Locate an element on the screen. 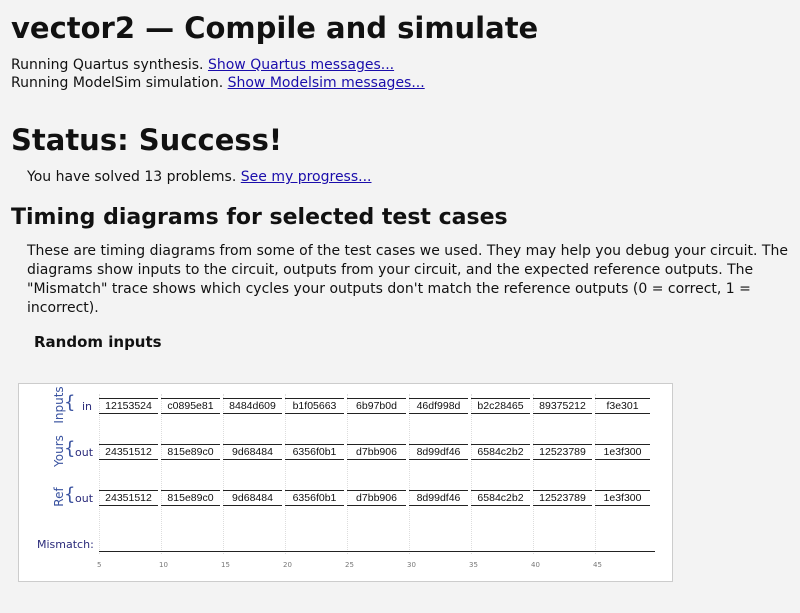 The image size is (800, 613). yours-out-cell: d7bb906 is located at coordinates (376, 452).